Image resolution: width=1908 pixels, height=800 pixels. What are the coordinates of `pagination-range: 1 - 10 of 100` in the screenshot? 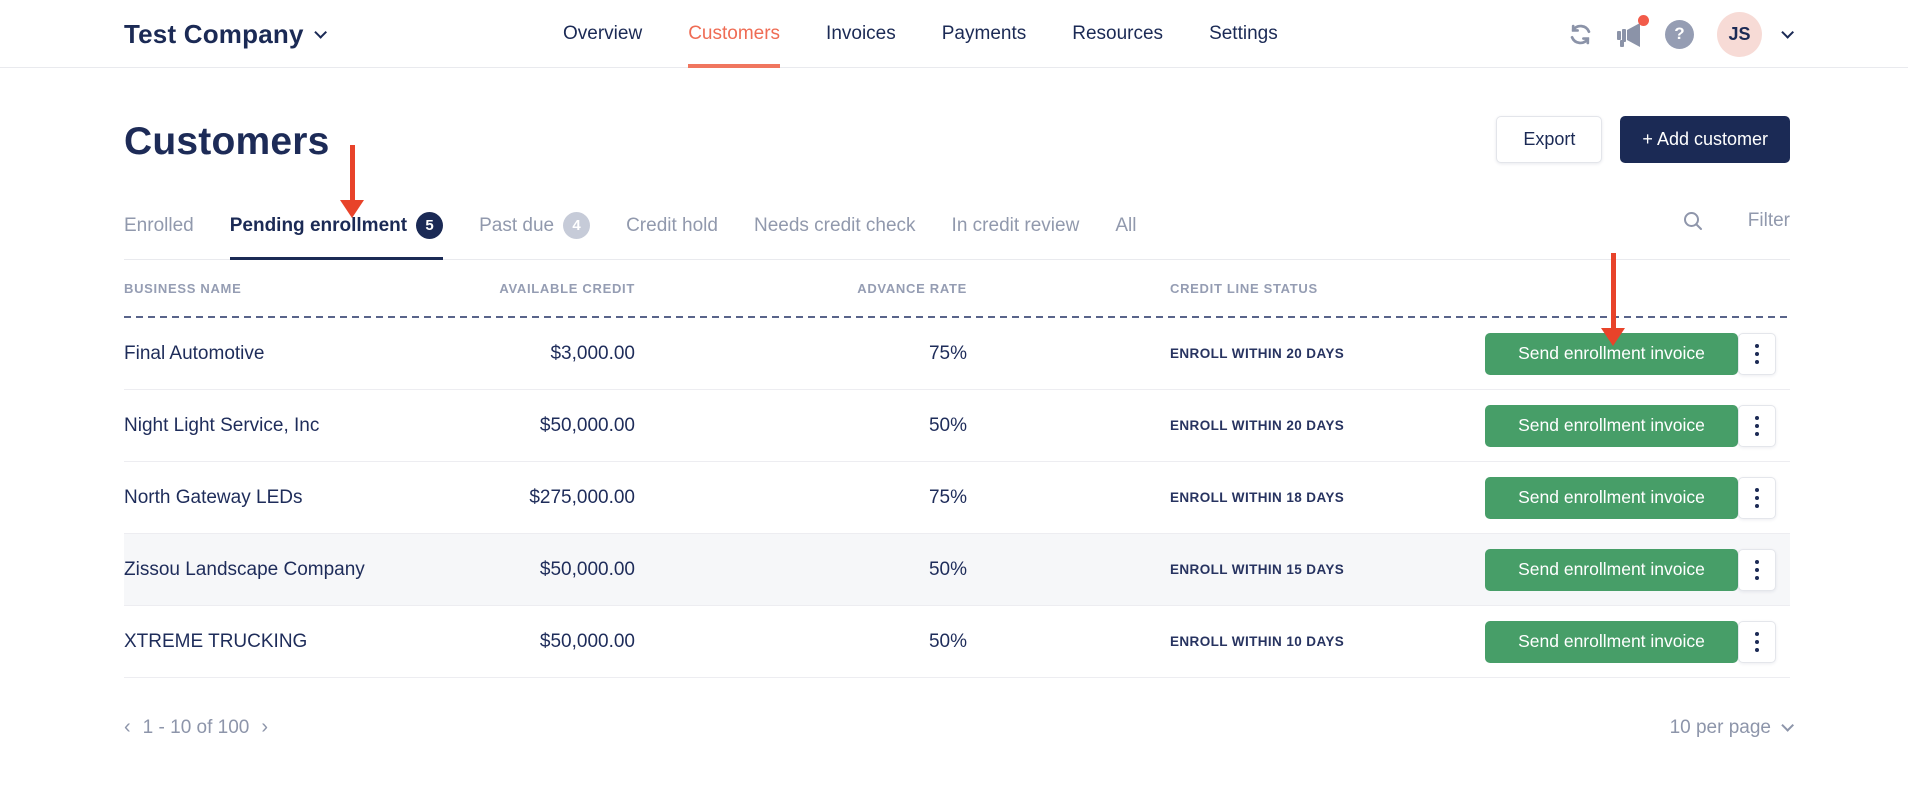 It's located at (196, 727).